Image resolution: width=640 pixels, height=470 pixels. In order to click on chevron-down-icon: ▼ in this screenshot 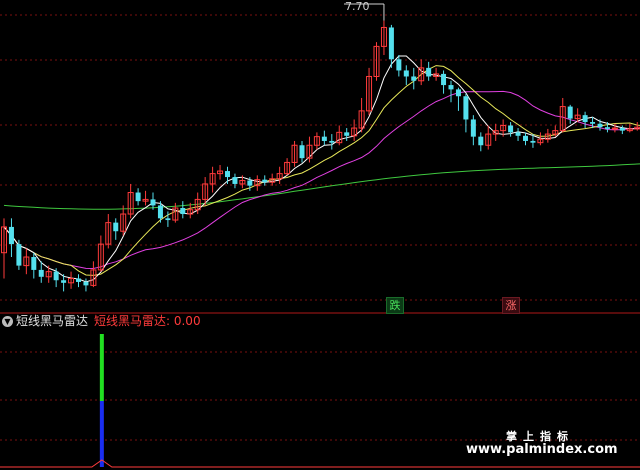, I will do `click(7, 321)`.